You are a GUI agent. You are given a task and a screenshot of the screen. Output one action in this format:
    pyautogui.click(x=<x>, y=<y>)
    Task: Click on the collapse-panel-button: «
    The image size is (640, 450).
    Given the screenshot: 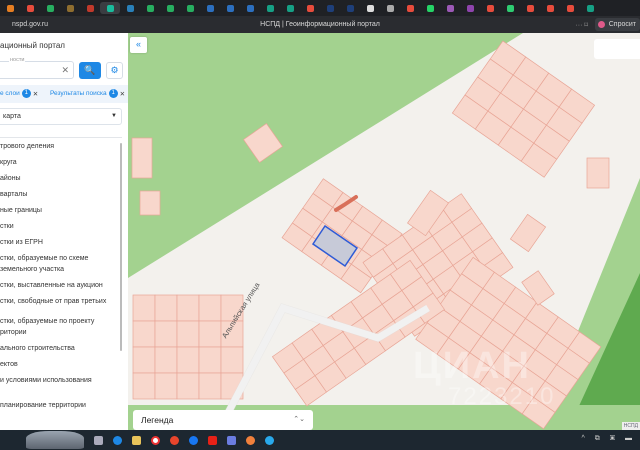 What is the action you would take?
    pyautogui.click(x=138, y=45)
    